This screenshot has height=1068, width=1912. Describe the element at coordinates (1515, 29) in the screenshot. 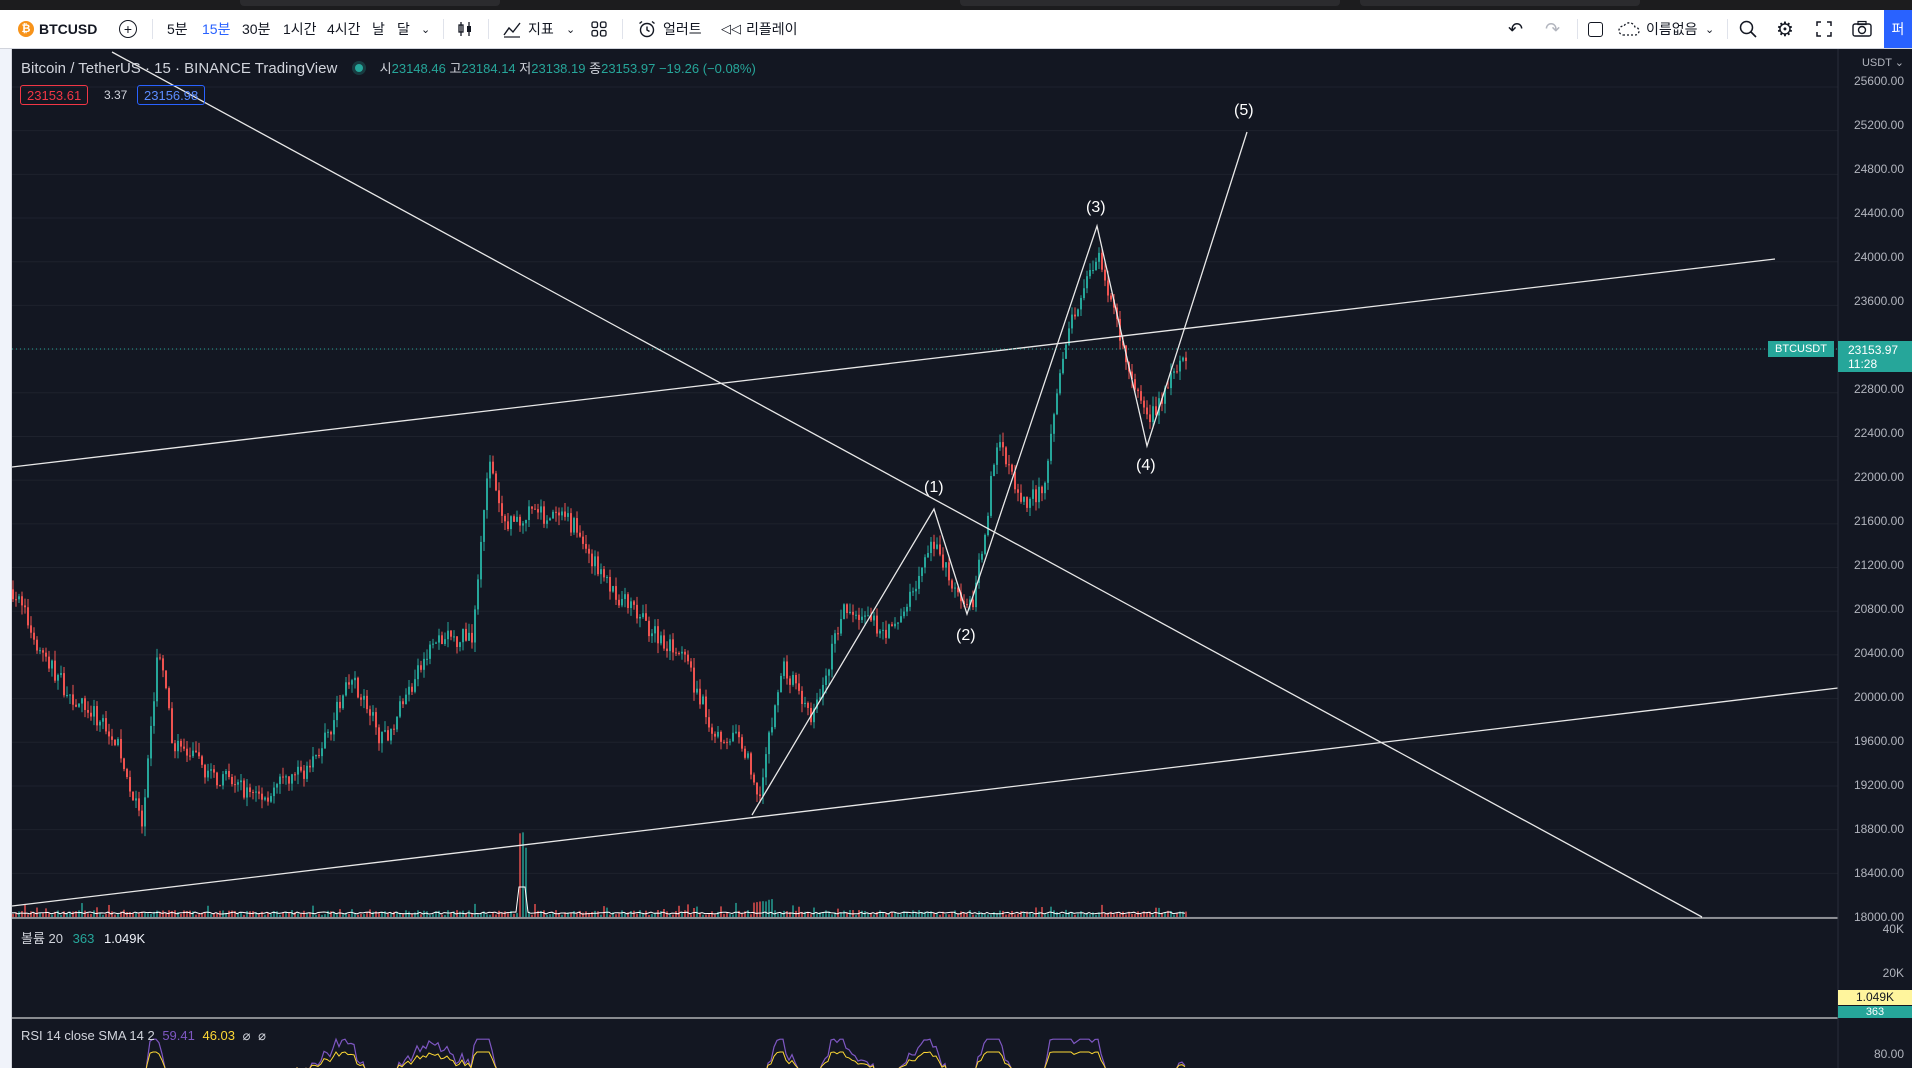

I see `undo-button: ↶` at that location.